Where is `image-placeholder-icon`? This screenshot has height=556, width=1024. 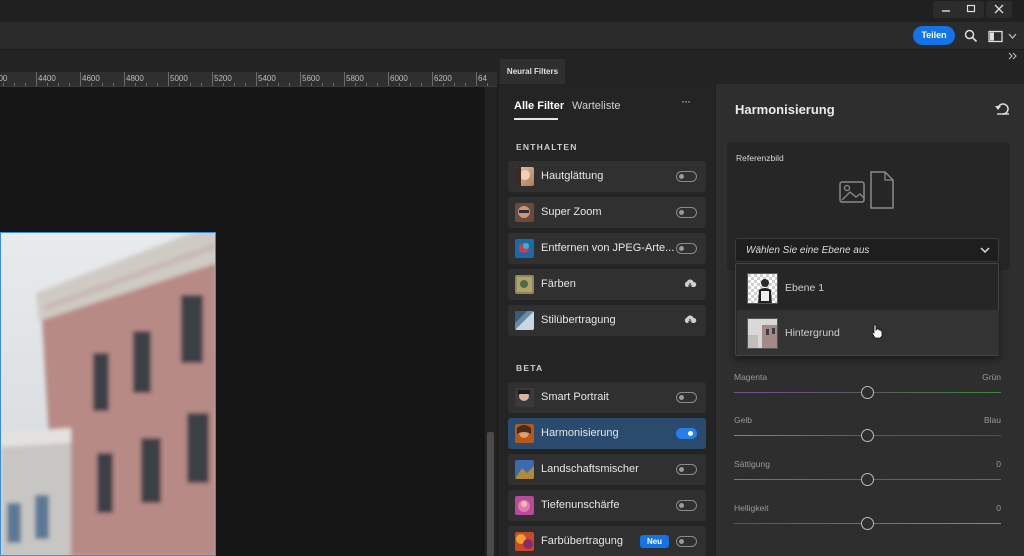
image-placeholder-icon is located at coordinates (869, 190).